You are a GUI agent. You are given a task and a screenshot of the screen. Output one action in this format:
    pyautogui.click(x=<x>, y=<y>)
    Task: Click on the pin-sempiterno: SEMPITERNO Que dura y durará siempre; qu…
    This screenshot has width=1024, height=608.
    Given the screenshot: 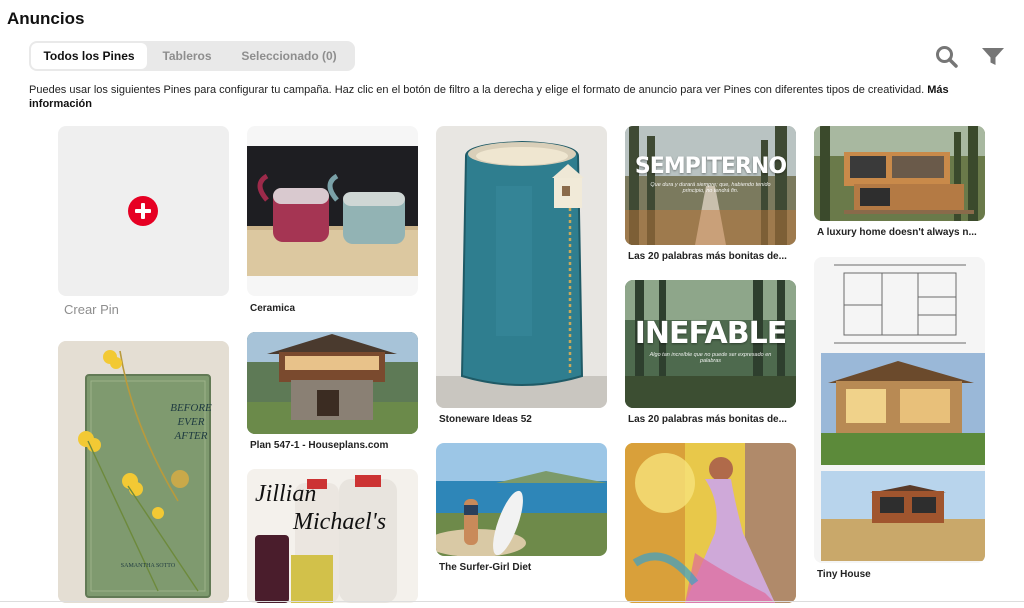 What is the action you would take?
    pyautogui.click(x=710, y=185)
    